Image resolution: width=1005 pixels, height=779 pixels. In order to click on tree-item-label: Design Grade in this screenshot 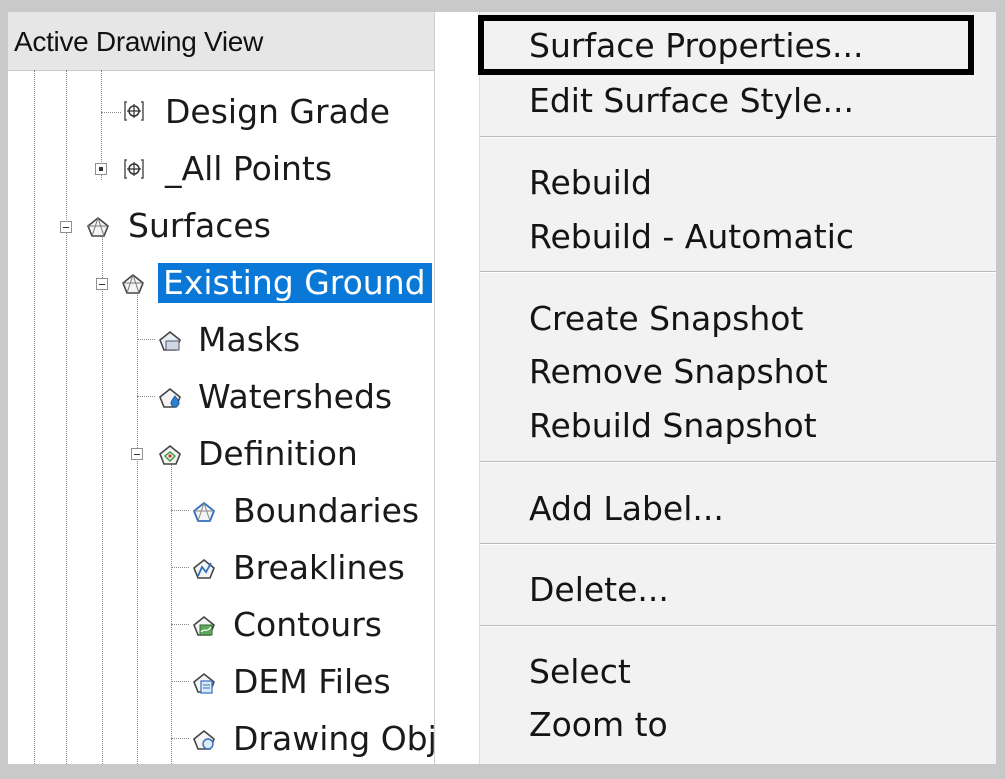, I will do `click(278, 111)`.